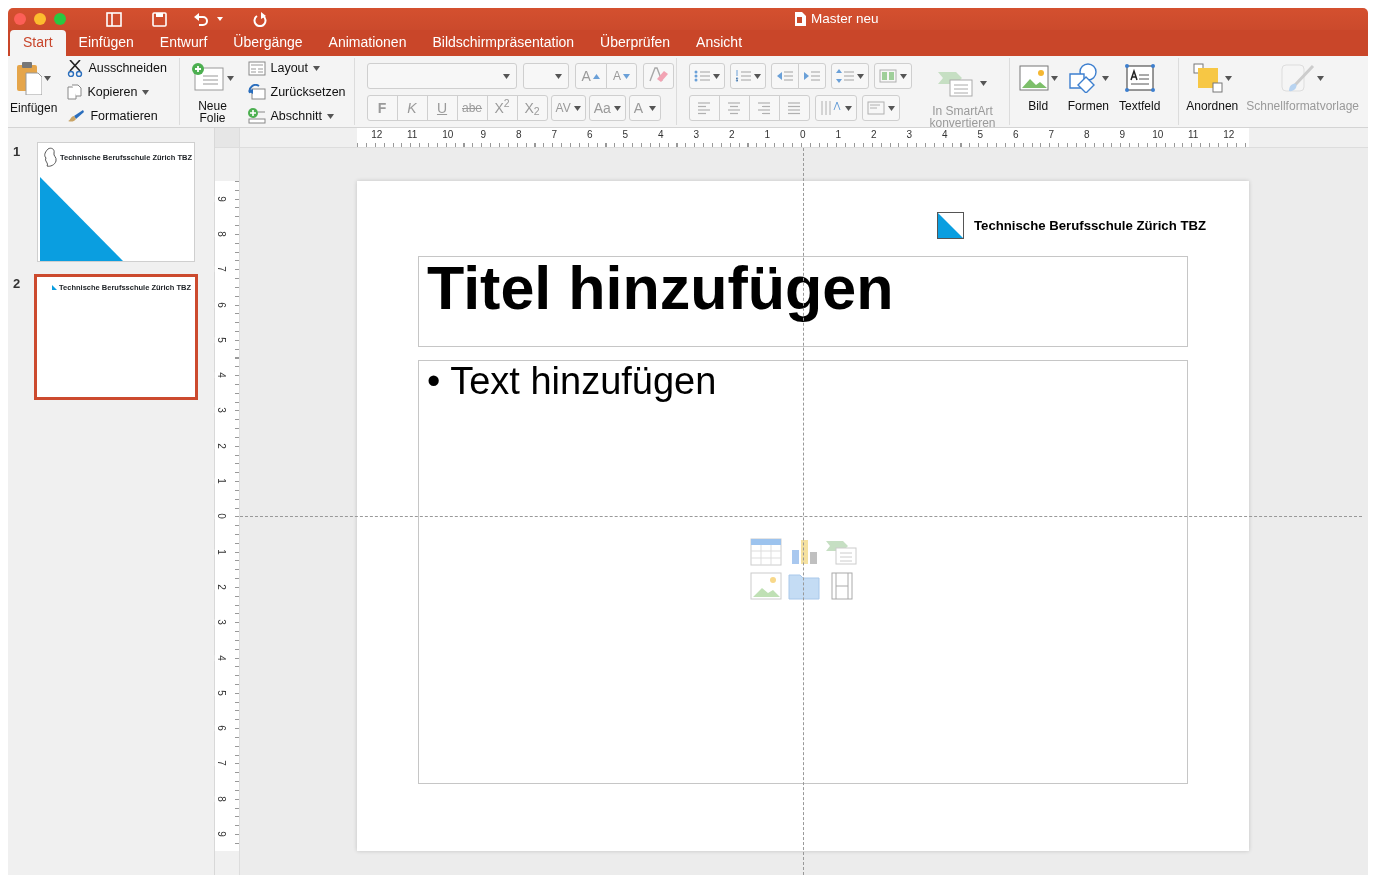  I want to click on ribbon-button: Zurücksetzen, so click(296, 92).